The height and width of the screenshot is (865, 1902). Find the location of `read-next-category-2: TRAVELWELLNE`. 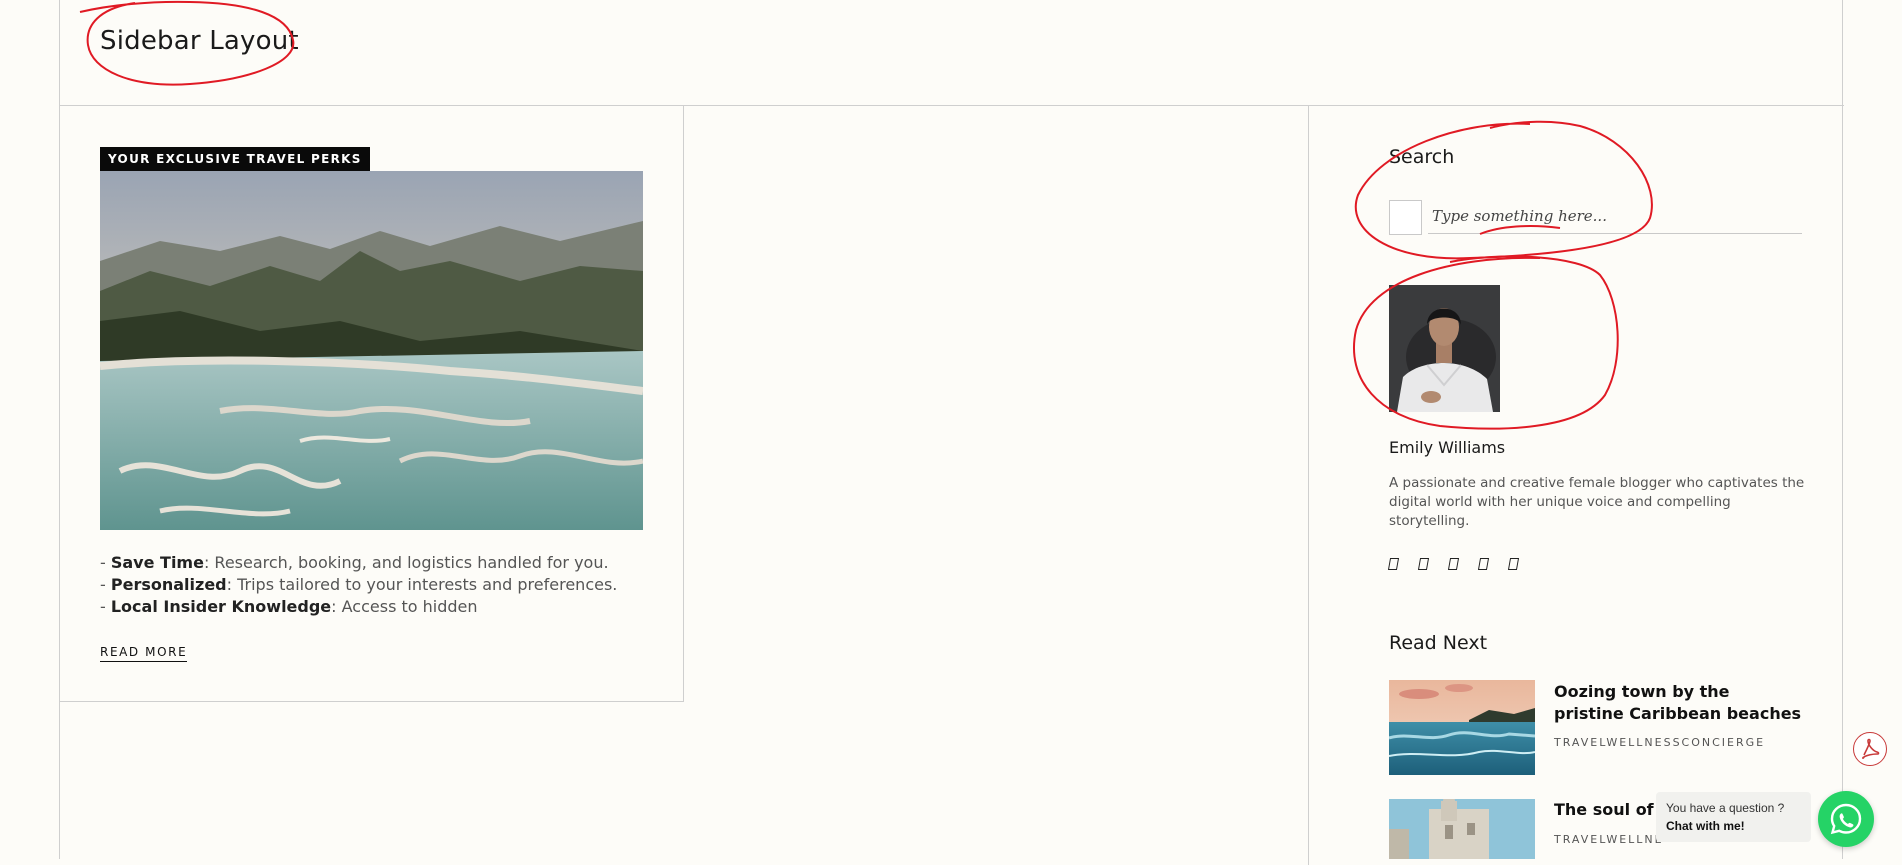

read-next-category-2: TRAVELWELLNE is located at coordinates (1609, 839).